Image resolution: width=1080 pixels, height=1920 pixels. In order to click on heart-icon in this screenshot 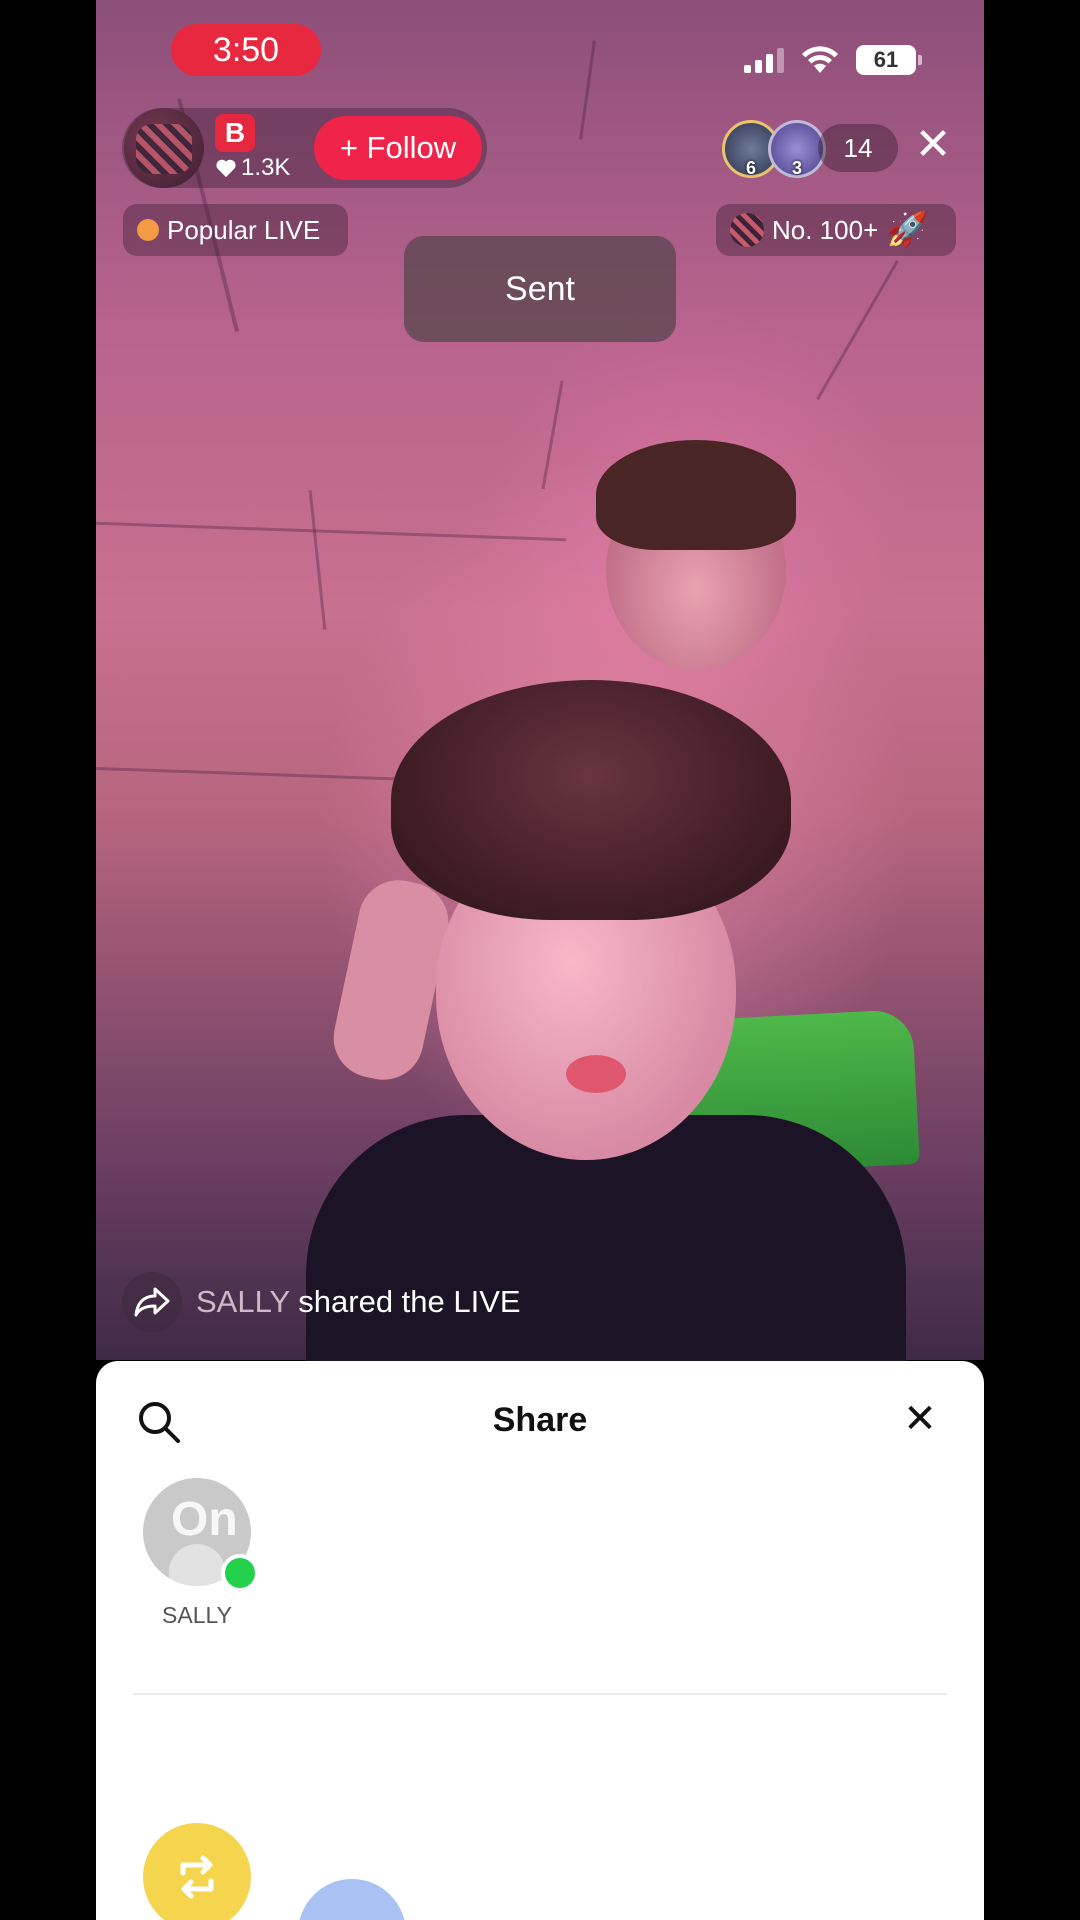, I will do `click(226, 168)`.